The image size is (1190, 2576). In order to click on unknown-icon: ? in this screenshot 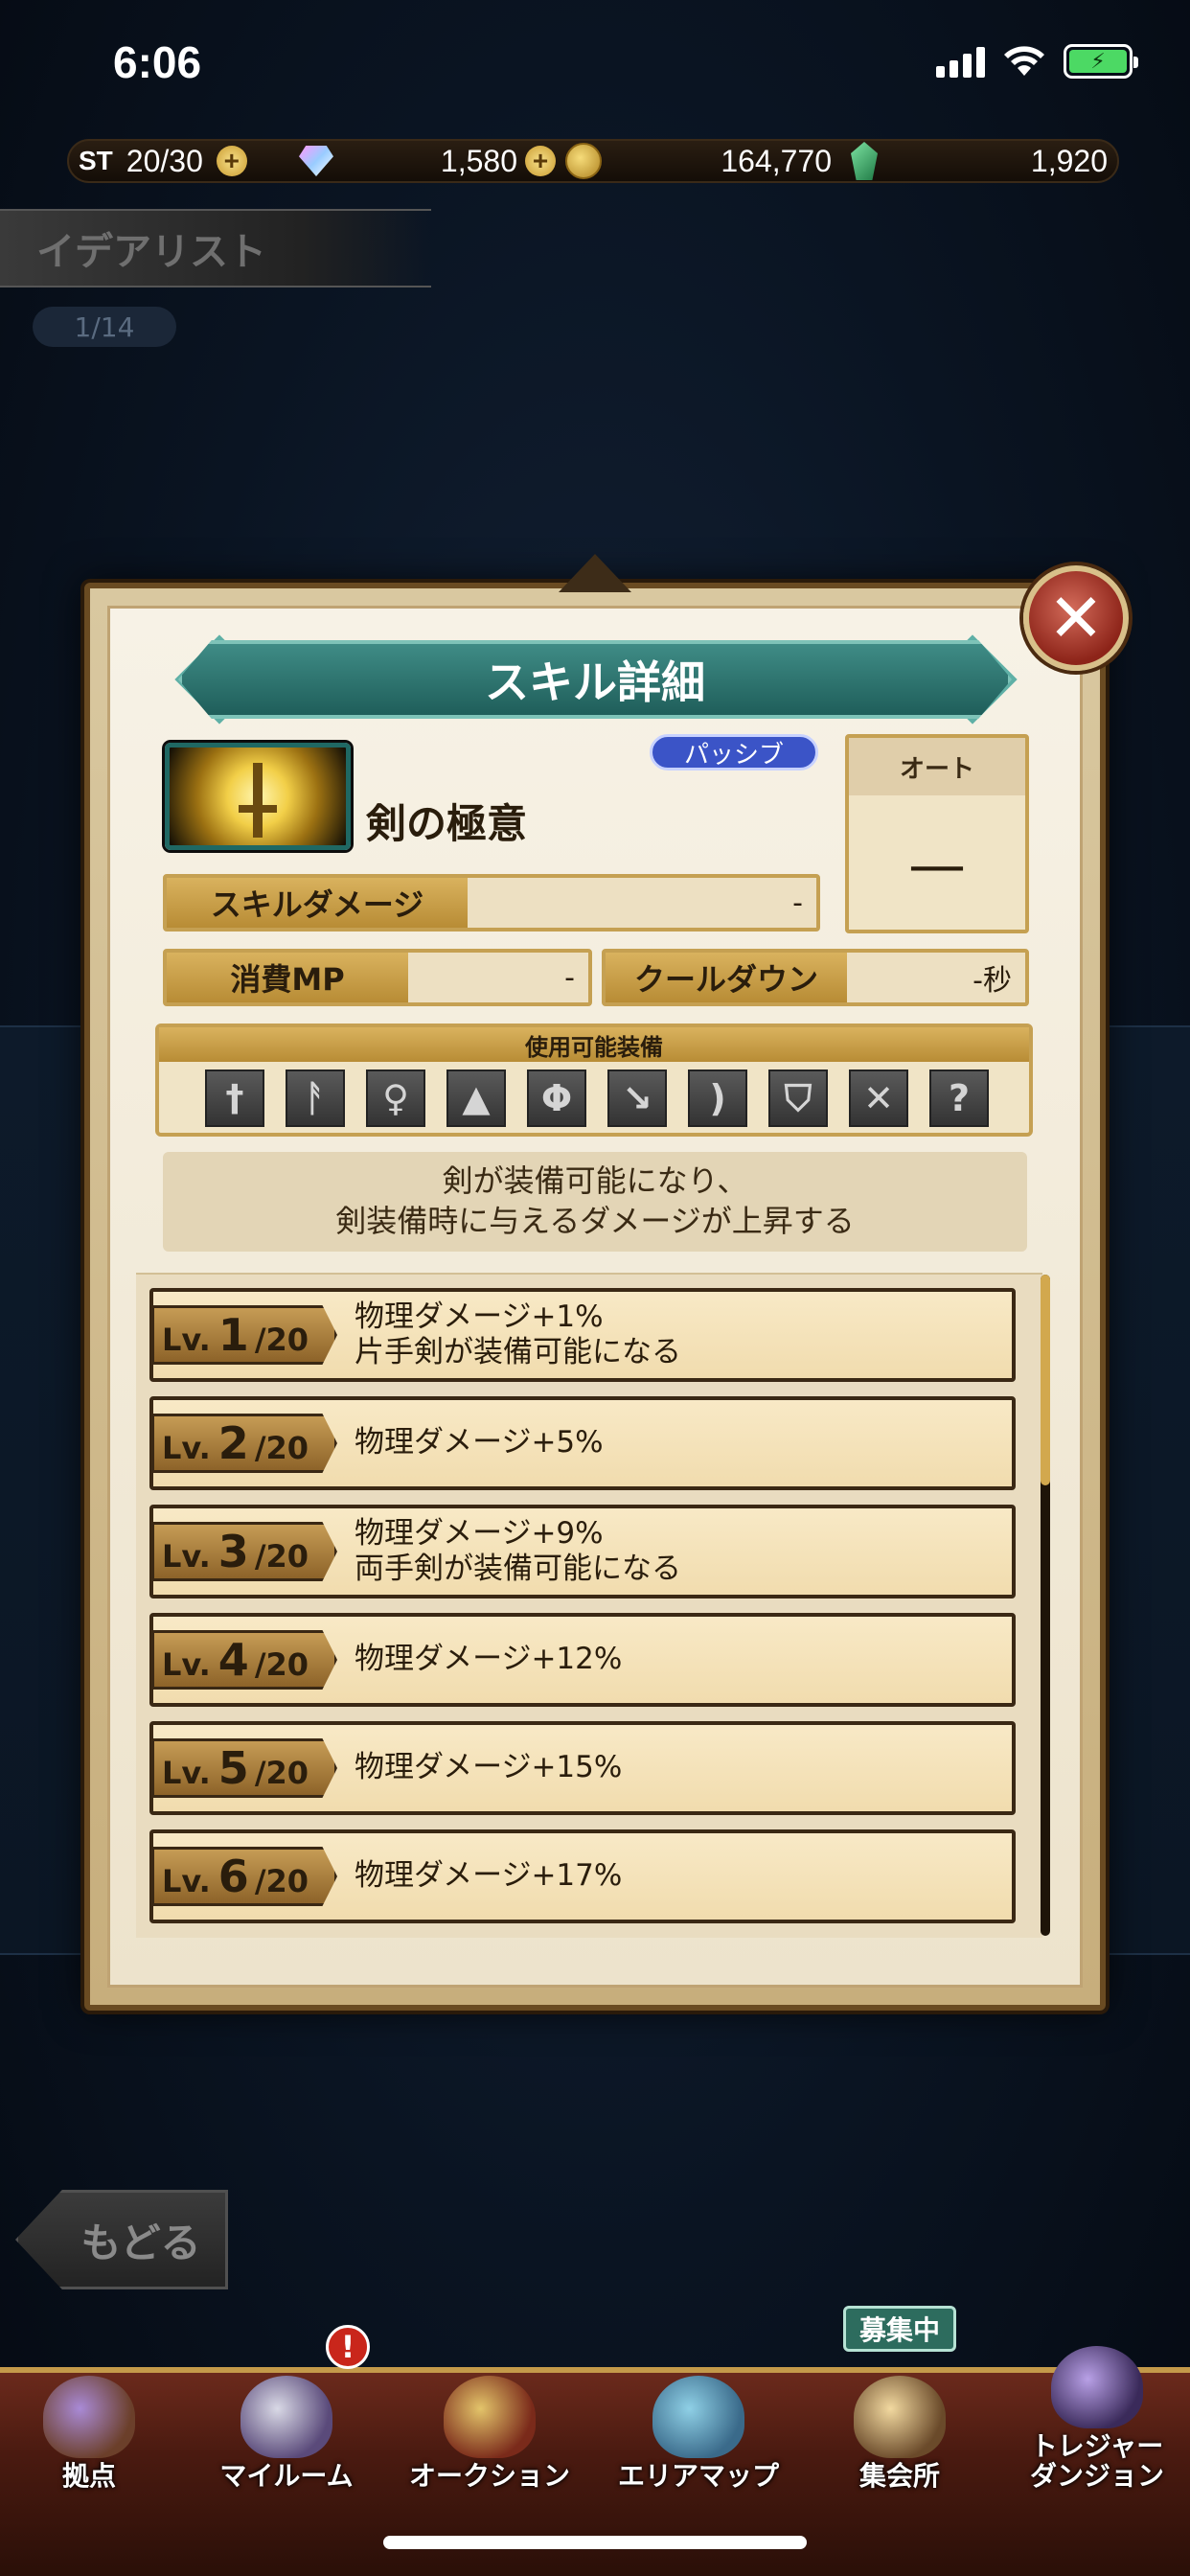, I will do `click(959, 1098)`.